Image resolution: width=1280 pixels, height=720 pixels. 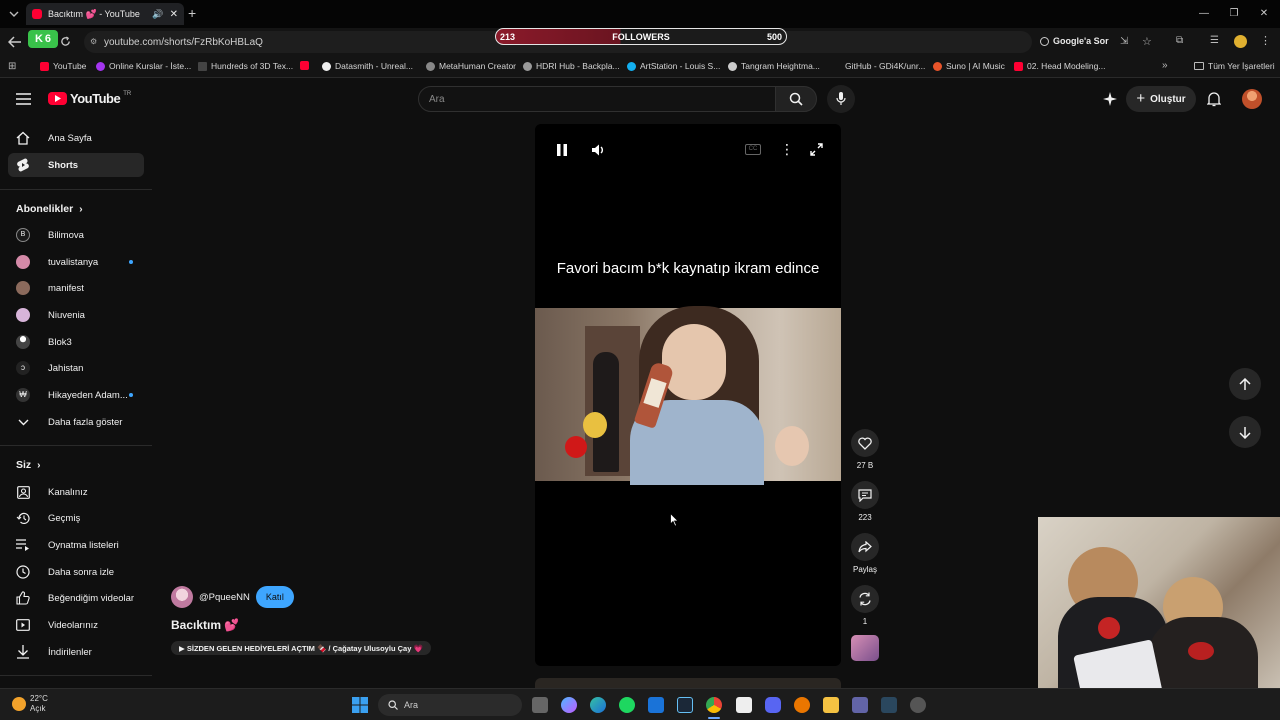 What do you see at coordinates (831, 705) in the screenshot?
I see `file-explorer-icon` at bounding box center [831, 705].